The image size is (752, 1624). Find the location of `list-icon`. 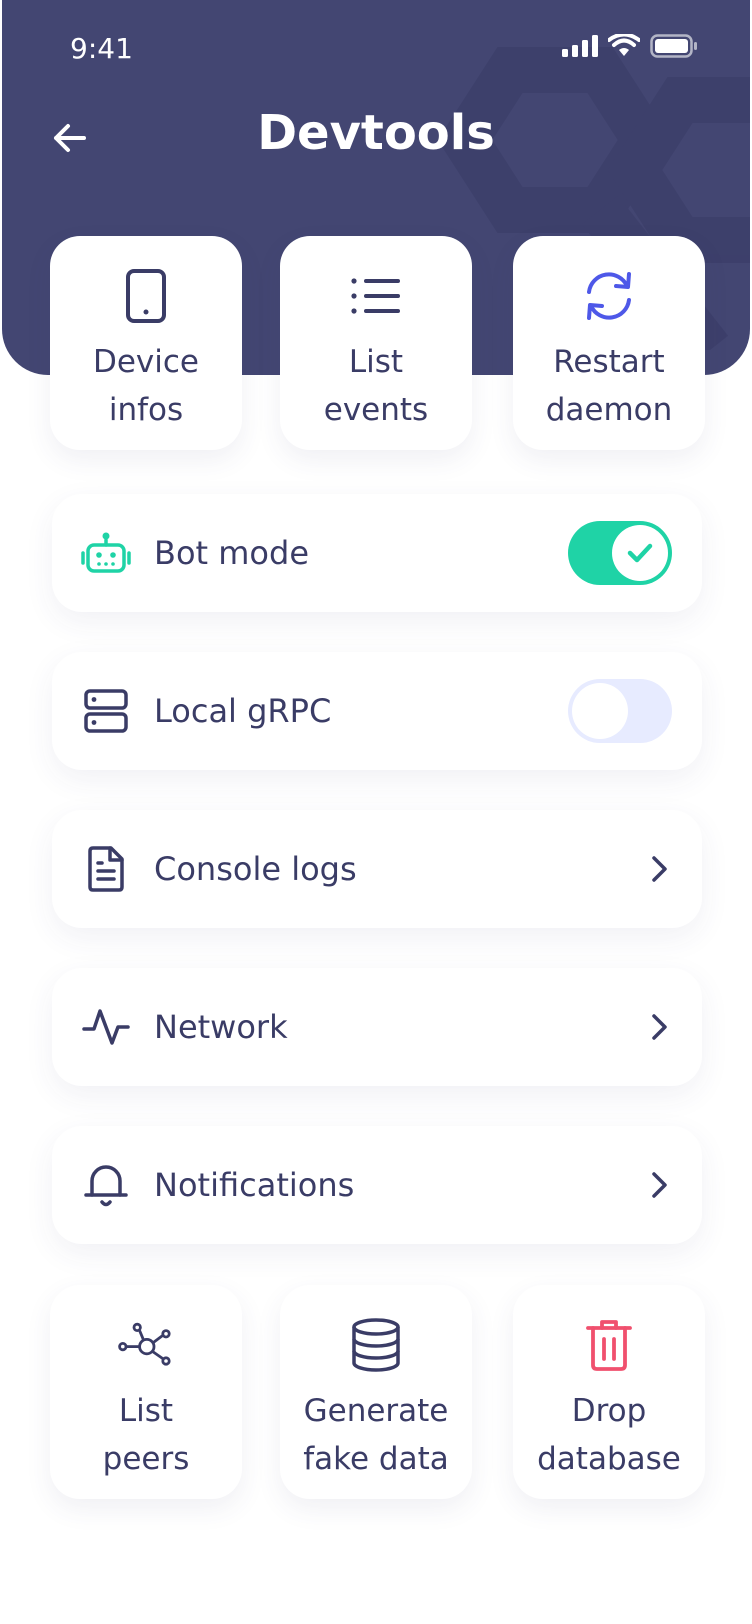

list-icon is located at coordinates (375, 296).